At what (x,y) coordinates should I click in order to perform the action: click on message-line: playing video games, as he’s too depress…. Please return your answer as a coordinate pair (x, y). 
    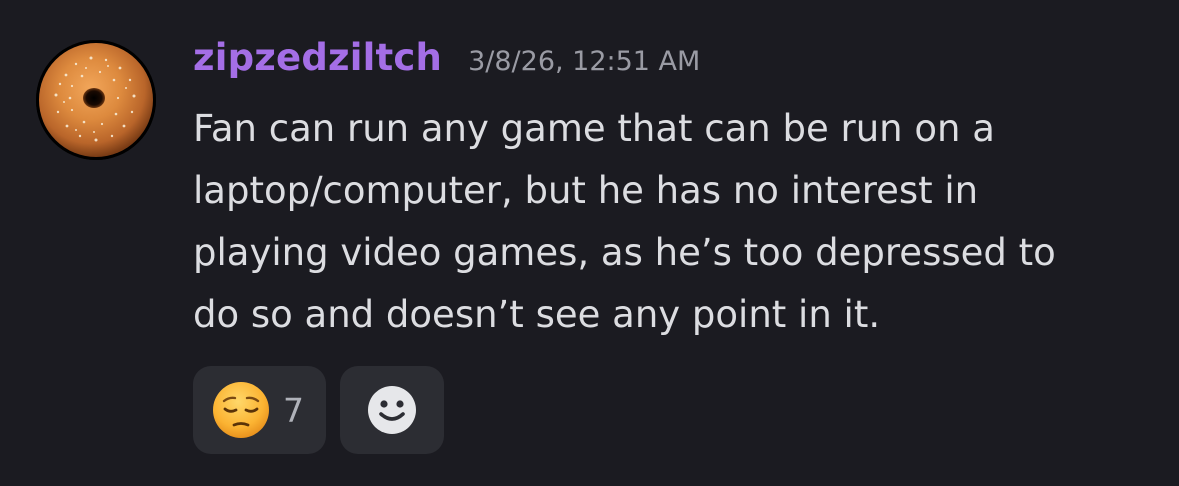
    Looking at the image, I should click on (624, 252).